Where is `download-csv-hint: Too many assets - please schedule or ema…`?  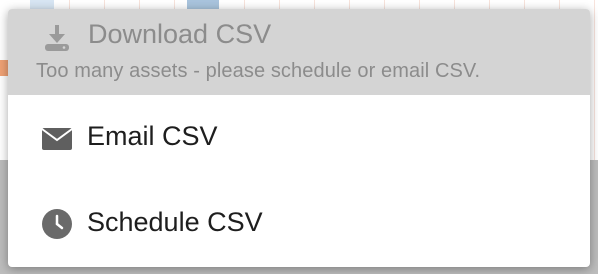 download-csv-hint: Too many assets - please schedule or ema… is located at coordinates (258, 71).